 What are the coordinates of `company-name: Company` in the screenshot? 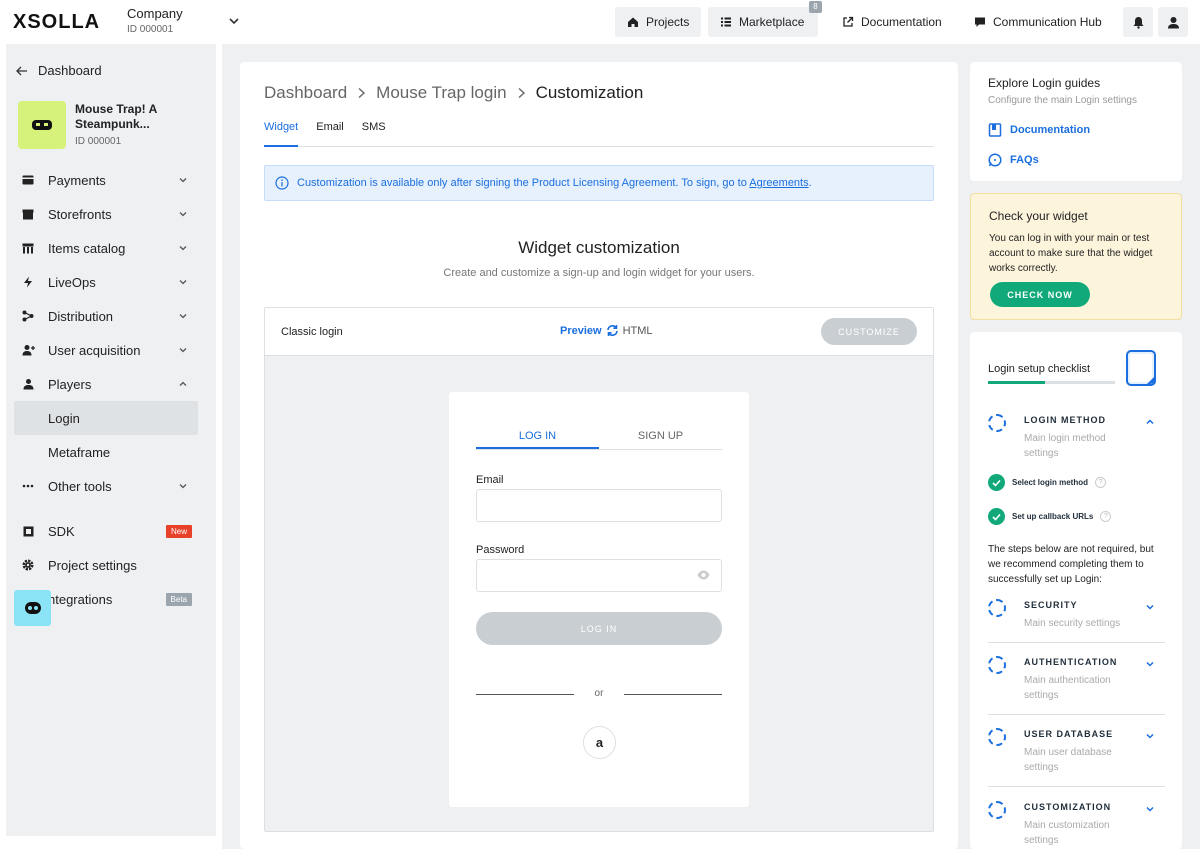 It's located at (155, 13).